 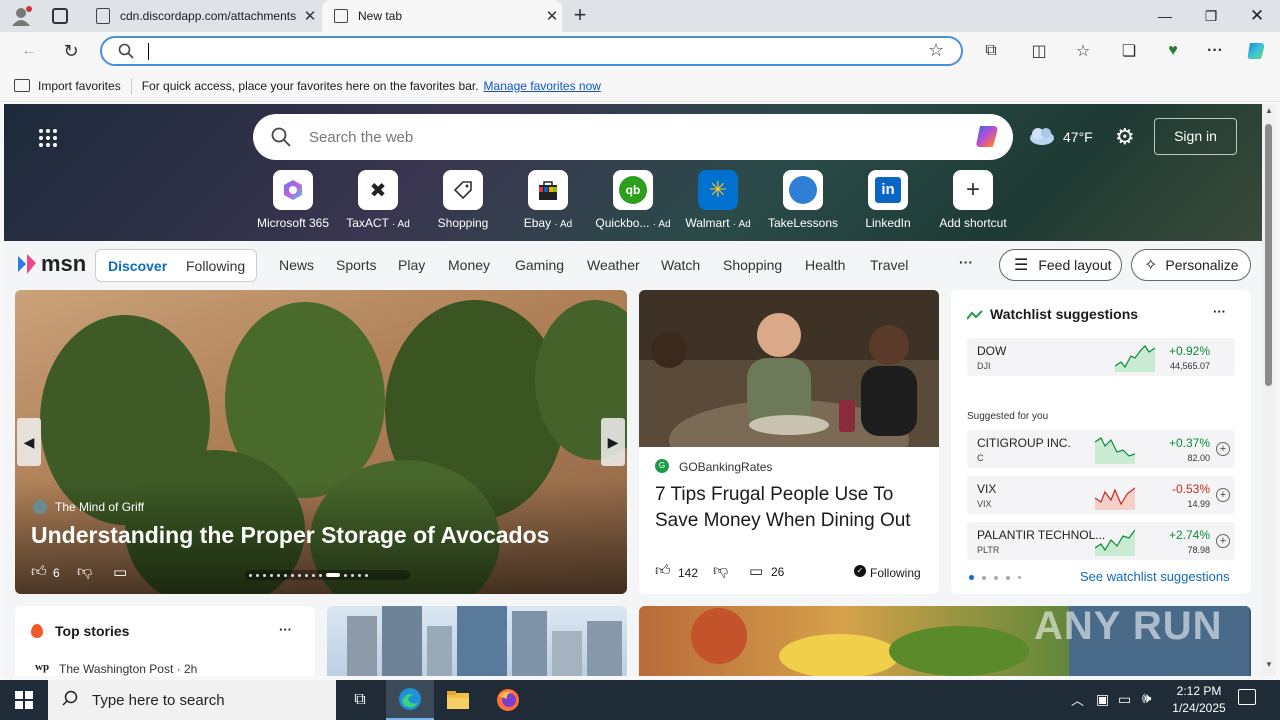 I want to click on shortcut-linkedin: in LinkedIn, so click(x=888, y=199).